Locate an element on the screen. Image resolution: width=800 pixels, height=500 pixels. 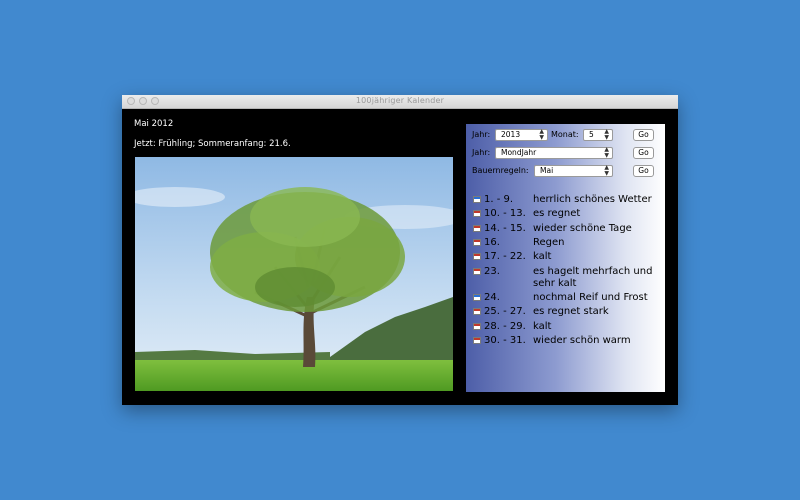
title-bar: 100jähriger Kalender is located at coordinates (400, 102).